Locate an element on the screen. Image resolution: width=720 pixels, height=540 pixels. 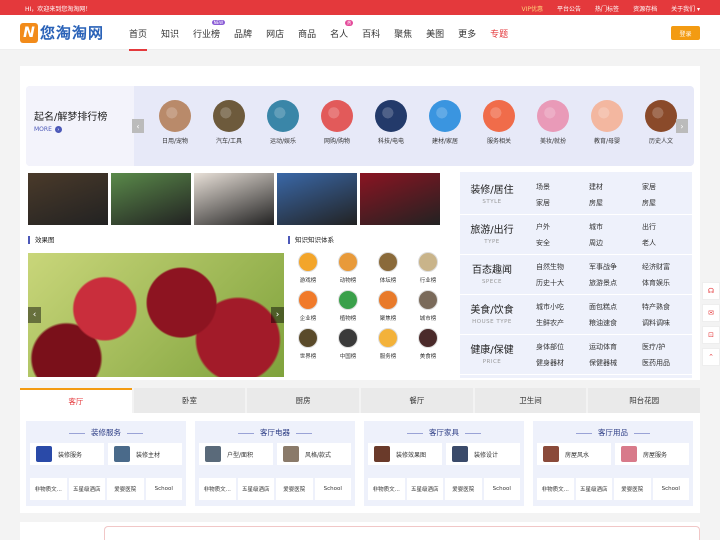
directory-heading: 装修/居住 STYLE is located at coordinates (492, 193).